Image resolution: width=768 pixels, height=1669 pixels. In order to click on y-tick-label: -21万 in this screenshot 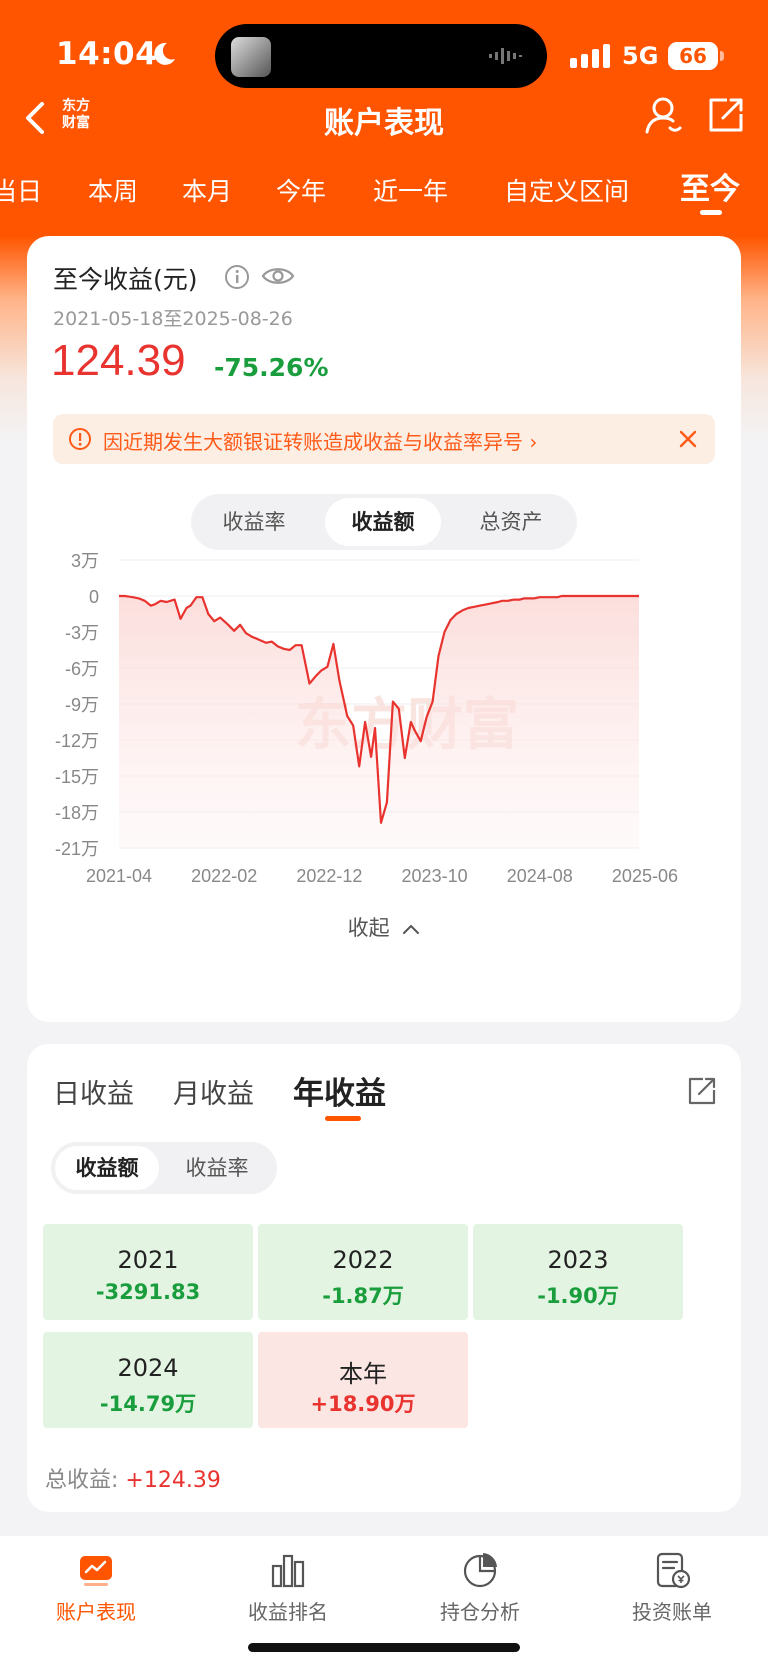, I will do `click(77, 849)`.